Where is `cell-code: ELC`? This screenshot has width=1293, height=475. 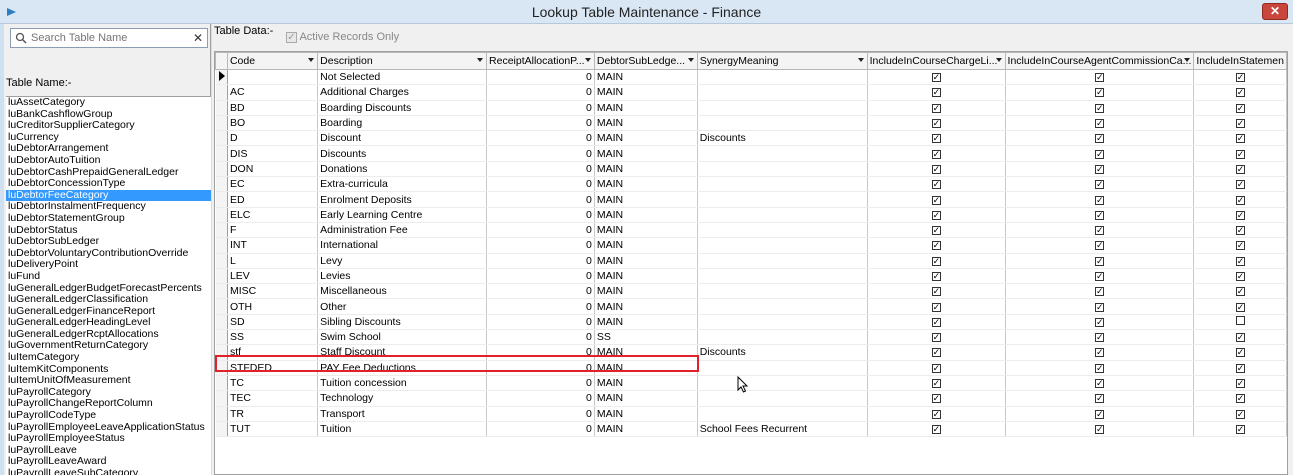 cell-code: ELC is located at coordinates (273, 215).